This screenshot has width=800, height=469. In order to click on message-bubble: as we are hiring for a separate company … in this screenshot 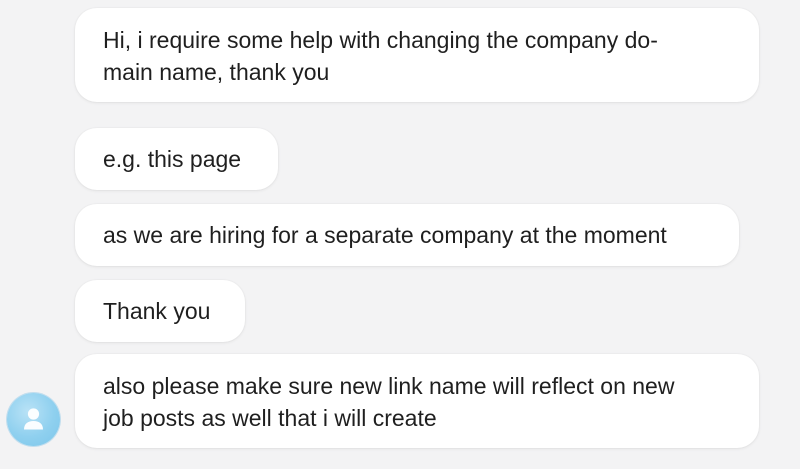, I will do `click(407, 235)`.